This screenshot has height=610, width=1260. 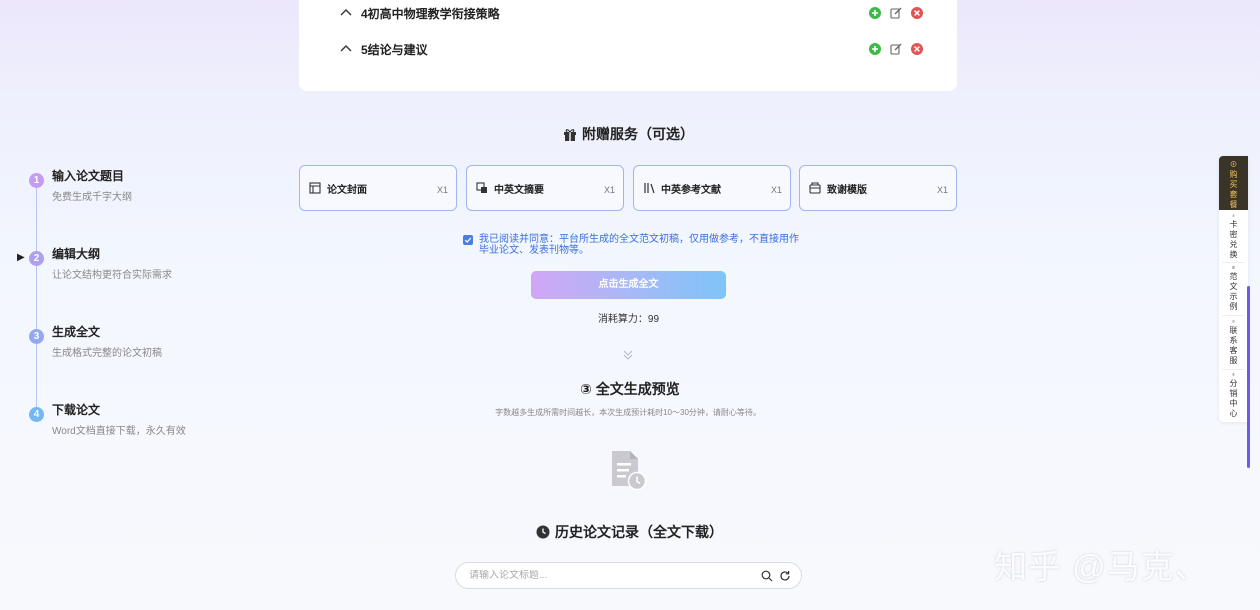 What do you see at coordinates (628, 355) in the screenshot?
I see `double-chevron-down-icon` at bounding box center [628, 355].